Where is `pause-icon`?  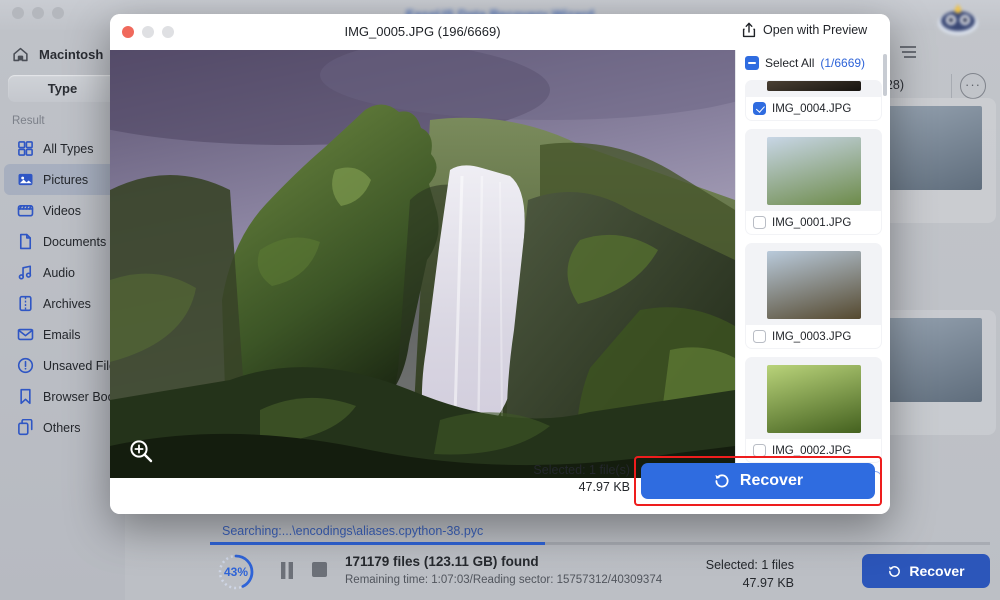
pause-icon is located at coordinates (287, 570).